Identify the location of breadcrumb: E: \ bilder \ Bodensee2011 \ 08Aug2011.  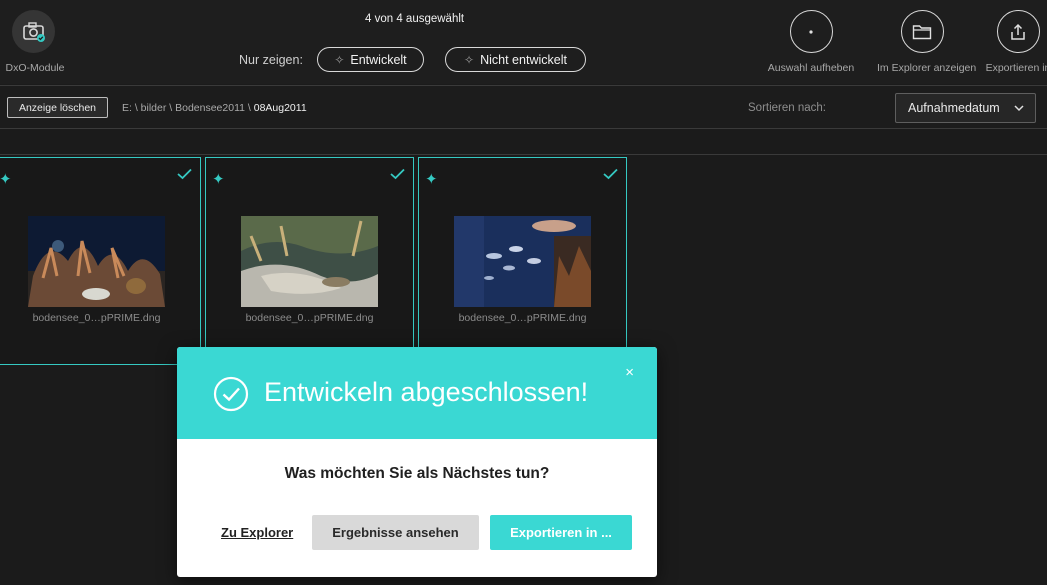
(214, 108).